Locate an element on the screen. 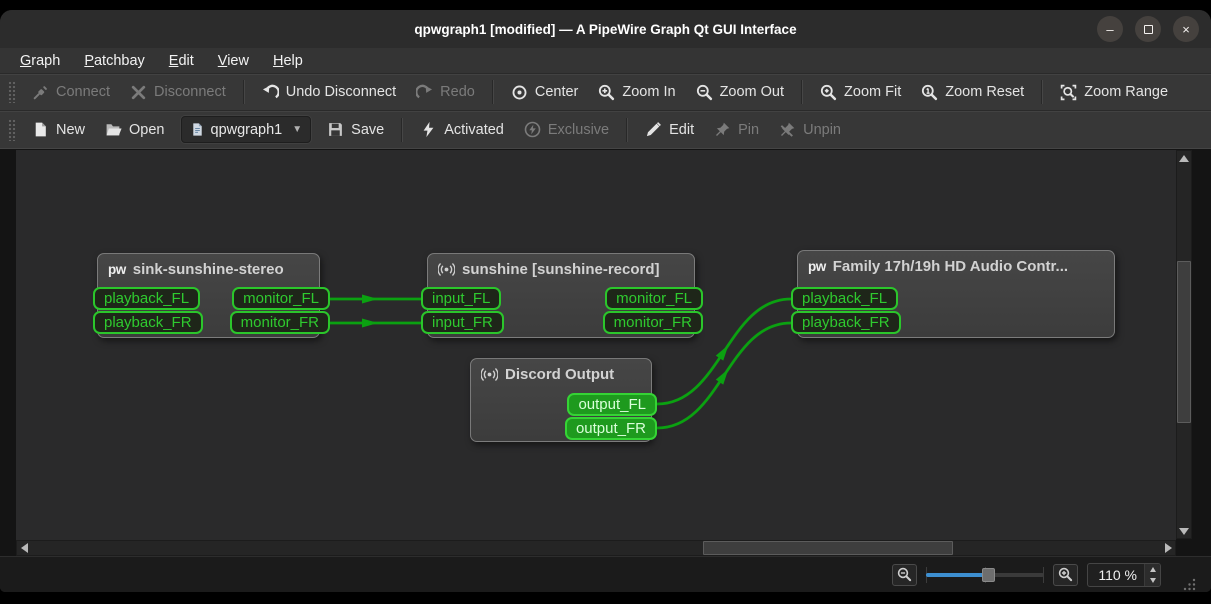 This screenshot has width=1211, height=604. scroll-right-button is located at coordinates (1168, 548).